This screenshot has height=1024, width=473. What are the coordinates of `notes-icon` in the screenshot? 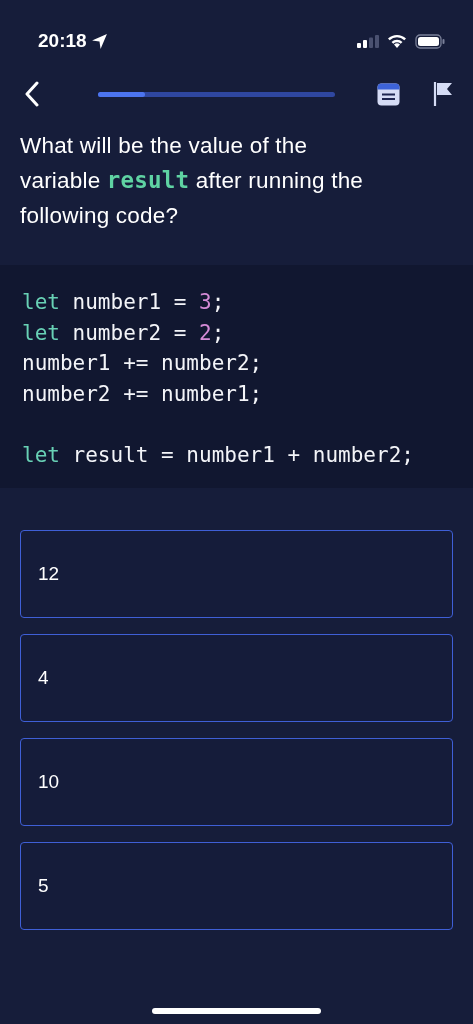 It's located at (388, 94).